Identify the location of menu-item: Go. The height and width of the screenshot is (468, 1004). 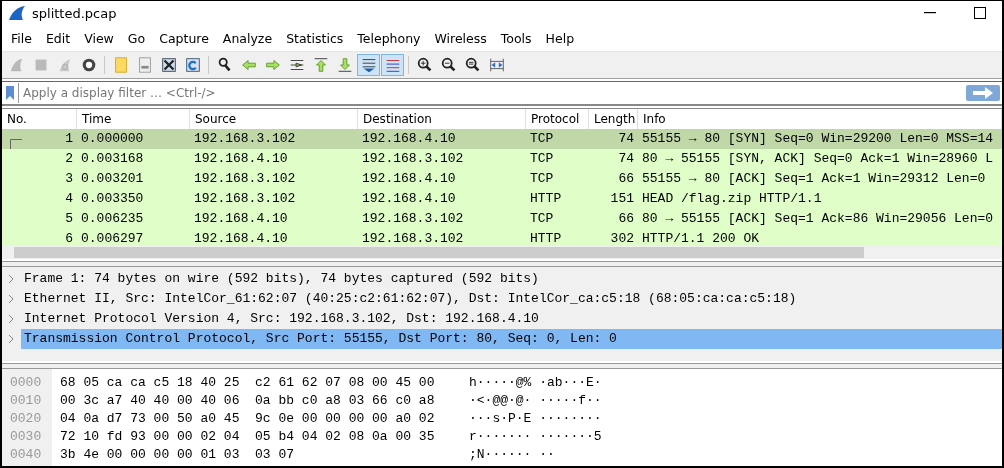
(136, 38).